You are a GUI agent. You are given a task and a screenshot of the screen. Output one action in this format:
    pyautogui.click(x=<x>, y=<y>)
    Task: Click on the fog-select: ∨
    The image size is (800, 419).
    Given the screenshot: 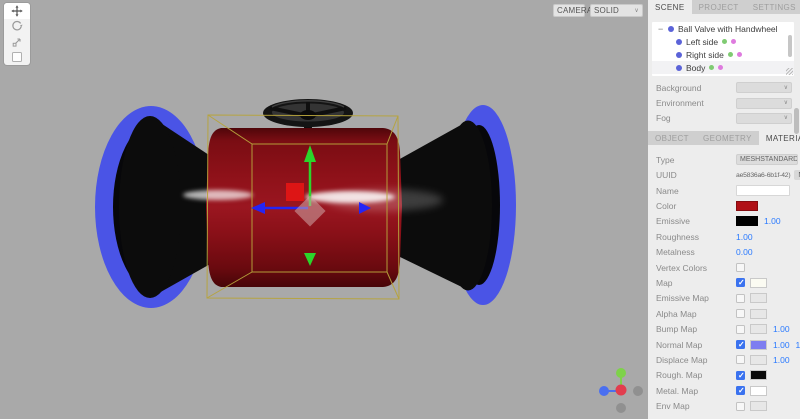 What is the action you would take?
    pyautogui.click(x=764, y=118)
    